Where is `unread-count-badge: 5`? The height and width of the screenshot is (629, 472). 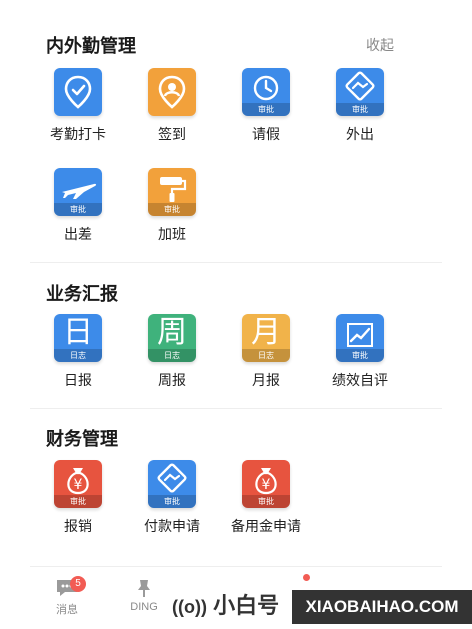 unread-count-badge: 5 is located at coordinates (78, 584).